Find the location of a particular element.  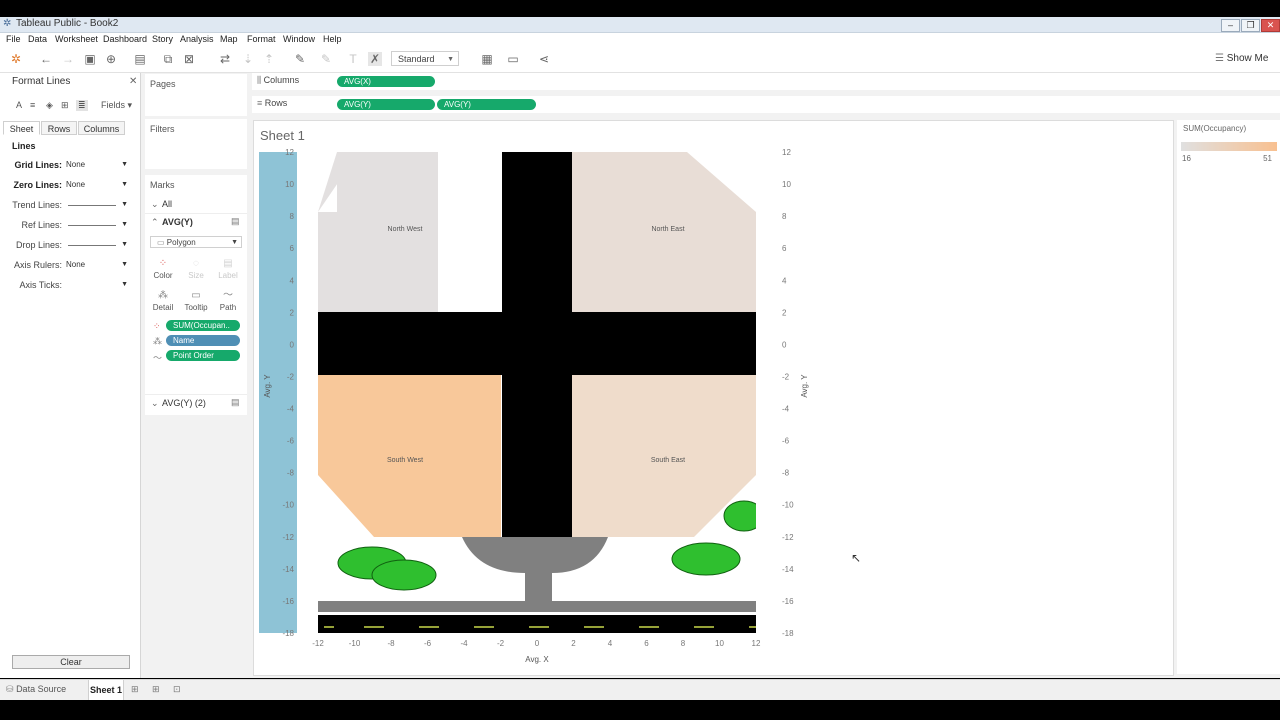

detail-button: ⁂ Detail is located at coordinates (163, 302).